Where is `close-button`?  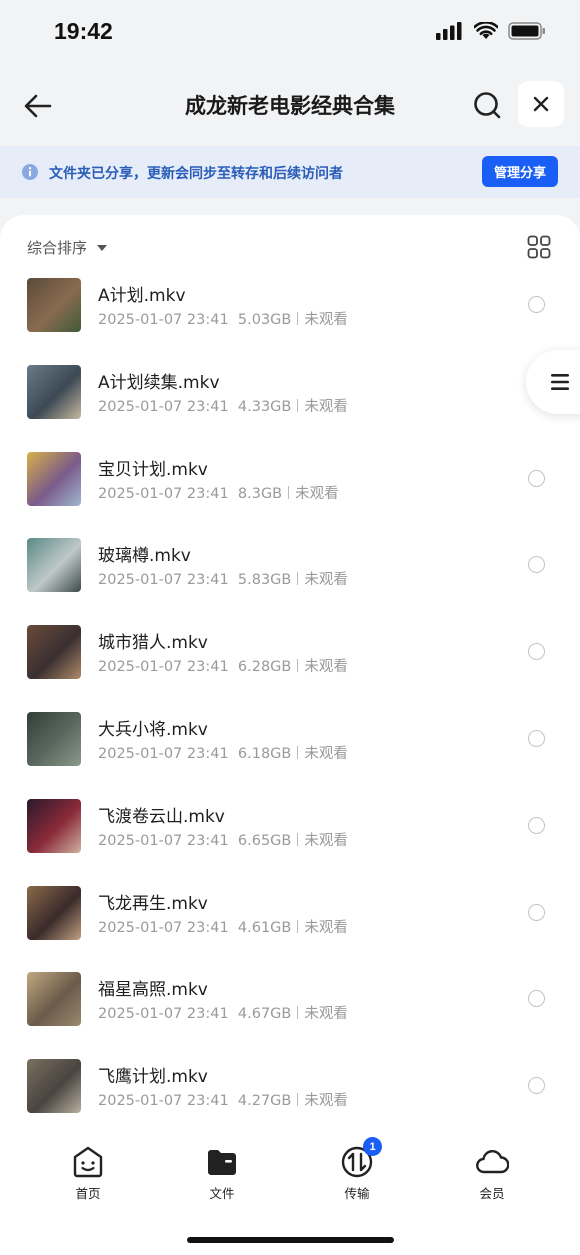 close-button is located at coordinates (541, 104).